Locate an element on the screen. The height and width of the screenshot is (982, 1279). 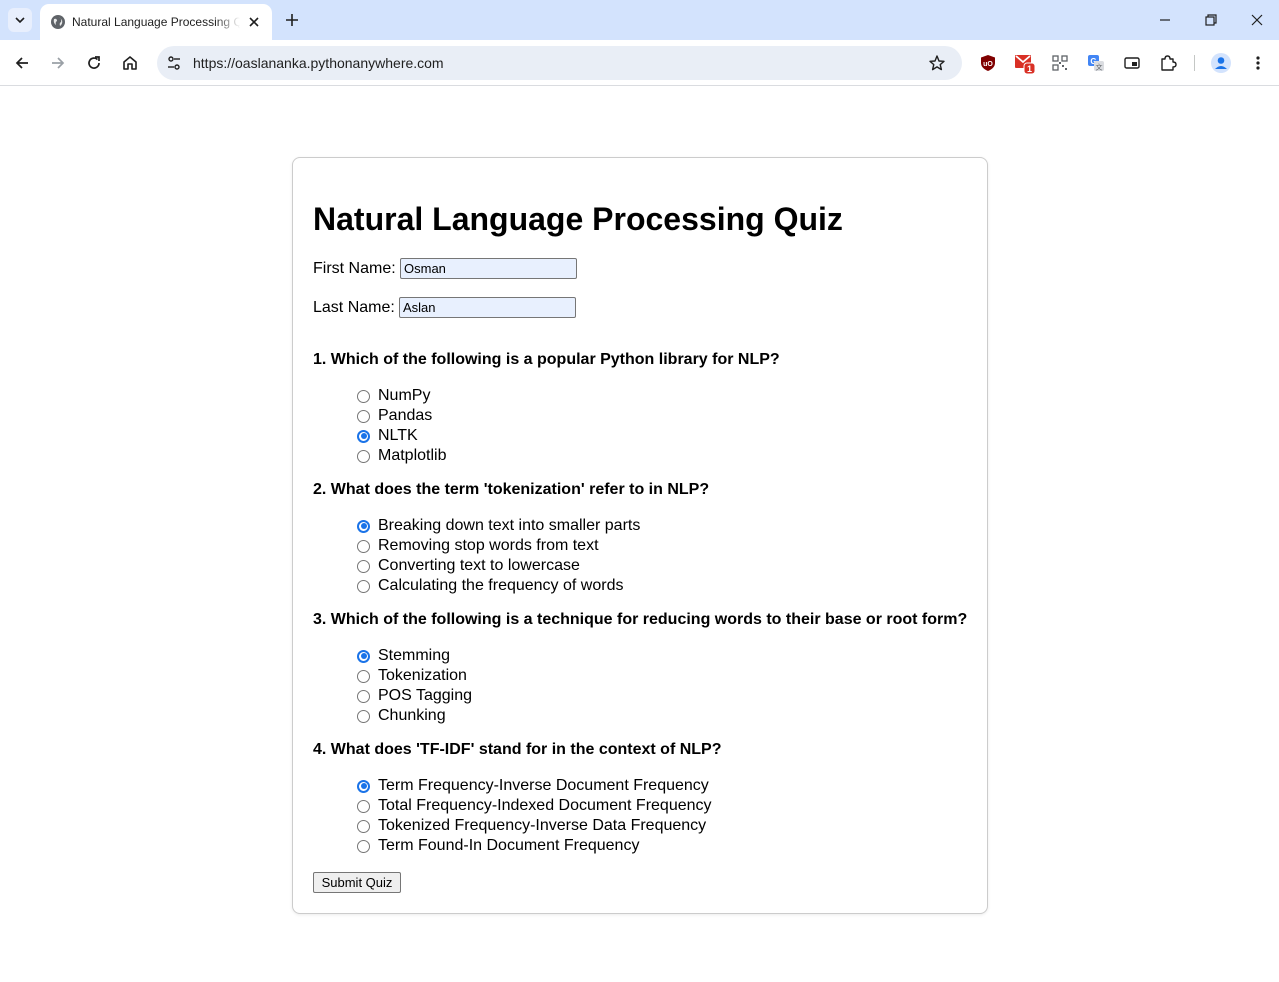
more-vertical-icon is located at coordinates (1258, 63).